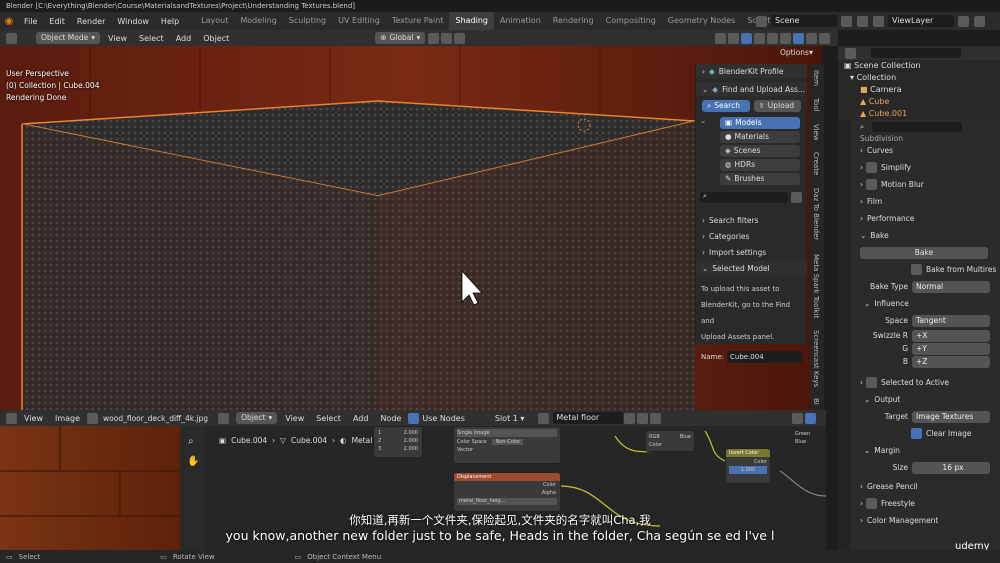  What do you see at coordinates (729, 236) in the screenshot?
I see `categories: Categories` at bounding box center [729, 236].